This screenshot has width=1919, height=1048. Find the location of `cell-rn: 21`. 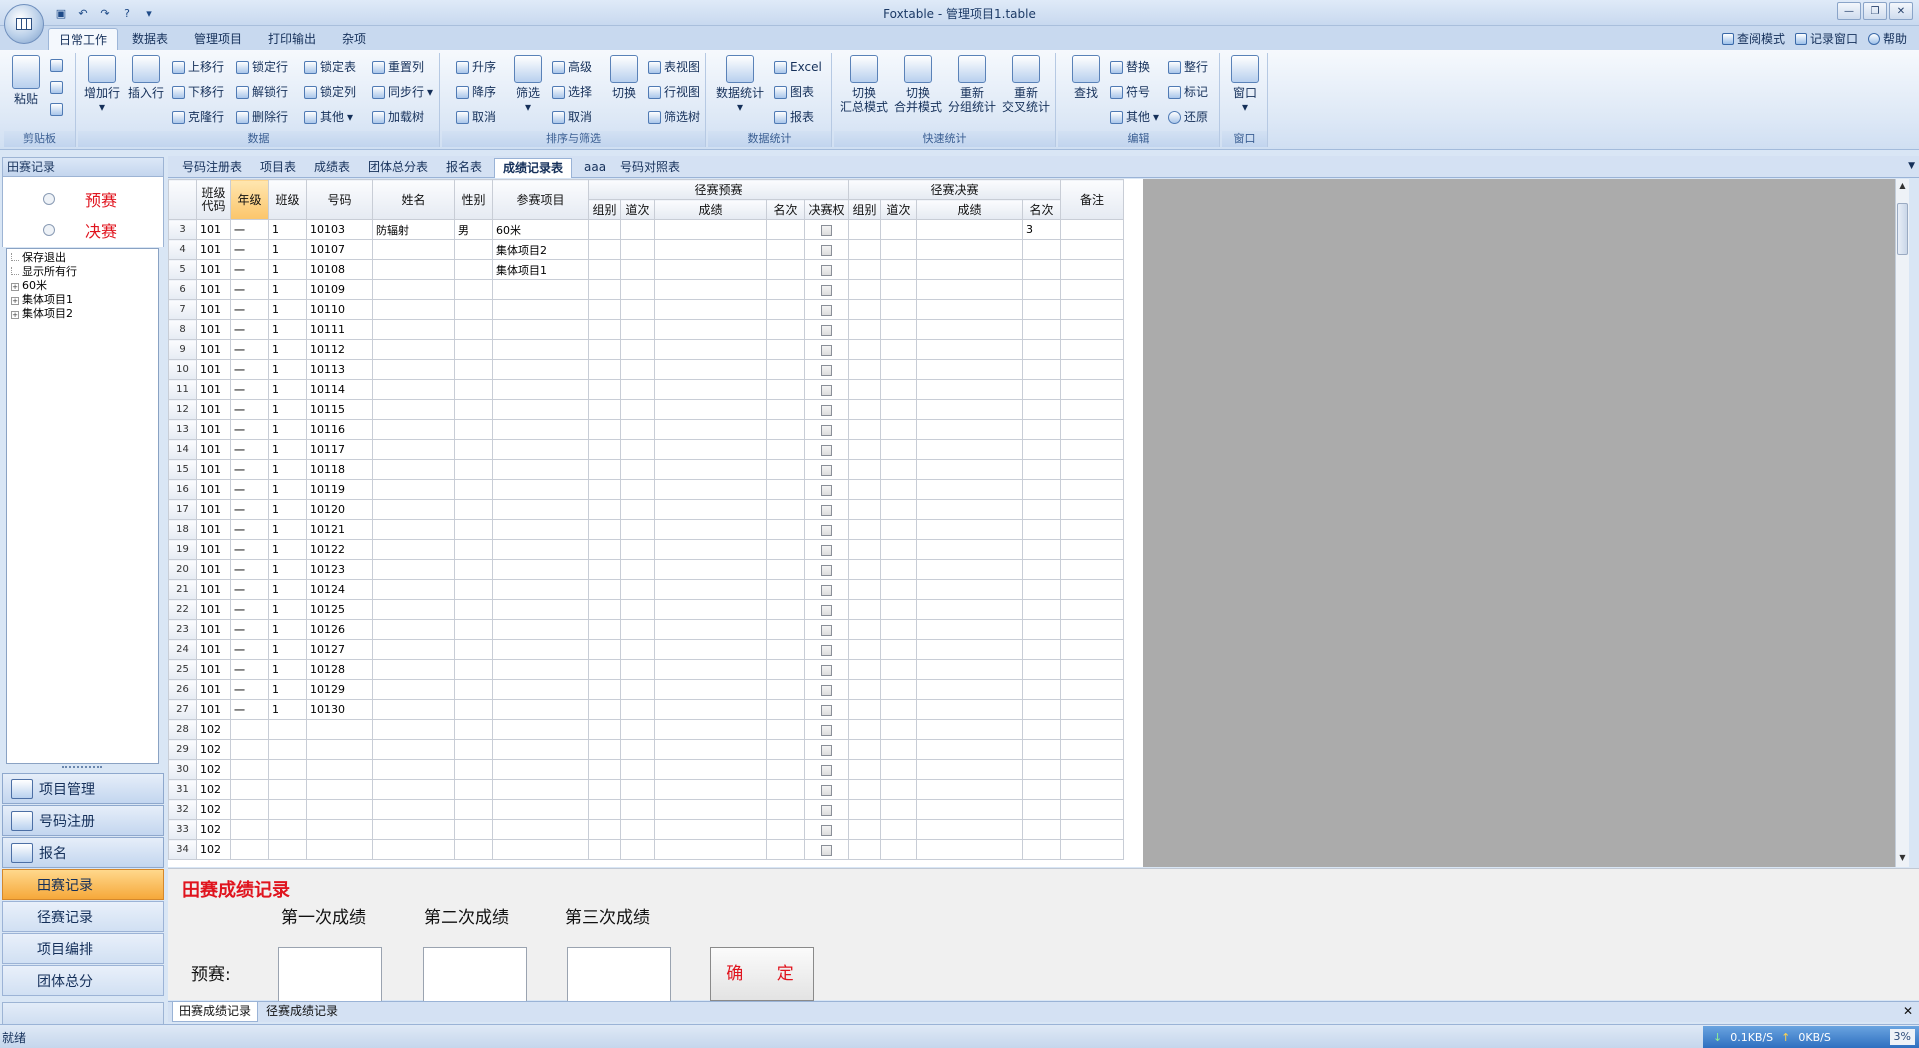

cell-rn: 21 is located at coordinates (182, 589).